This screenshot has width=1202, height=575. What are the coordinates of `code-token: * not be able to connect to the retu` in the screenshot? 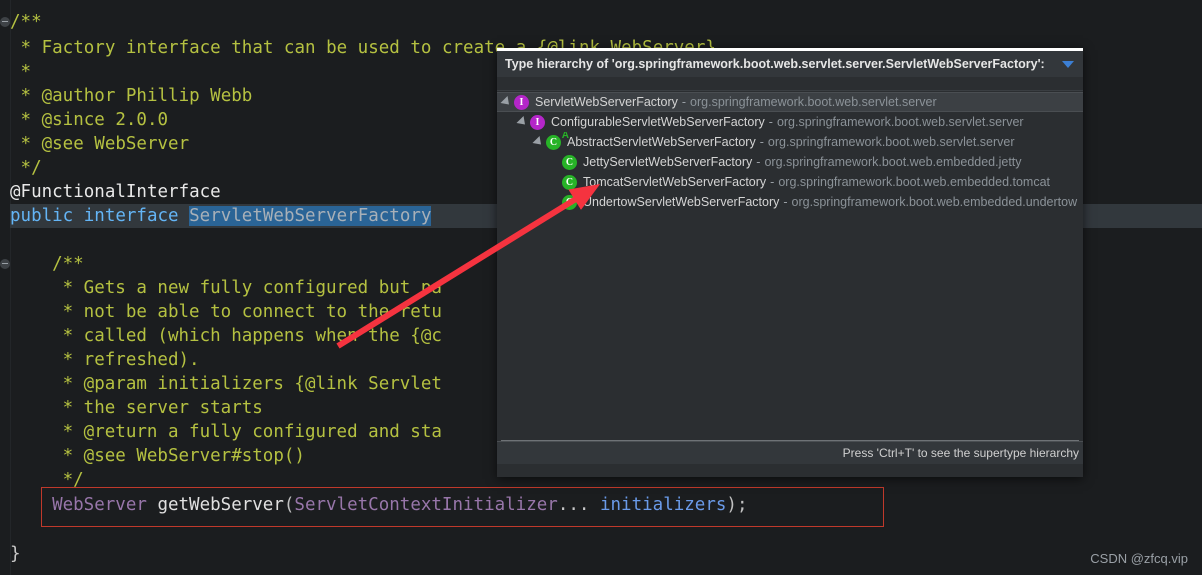 It's located at (247, 312).